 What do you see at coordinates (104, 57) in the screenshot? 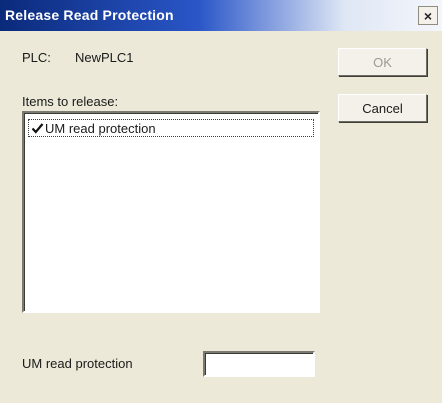
I see `plc-name: NewPLC1` at bounding box center [104, 57].